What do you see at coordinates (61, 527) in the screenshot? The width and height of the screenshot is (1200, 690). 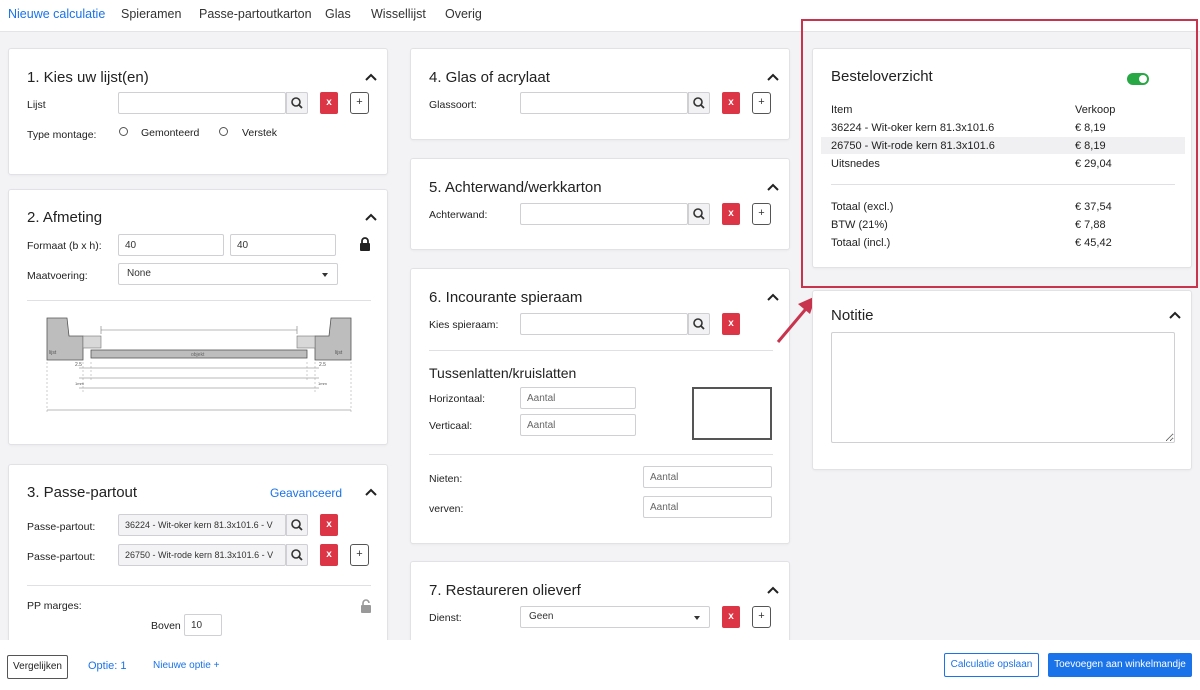 I see `pp1-label: Passe-partout:` at bounding box center [61, 527].